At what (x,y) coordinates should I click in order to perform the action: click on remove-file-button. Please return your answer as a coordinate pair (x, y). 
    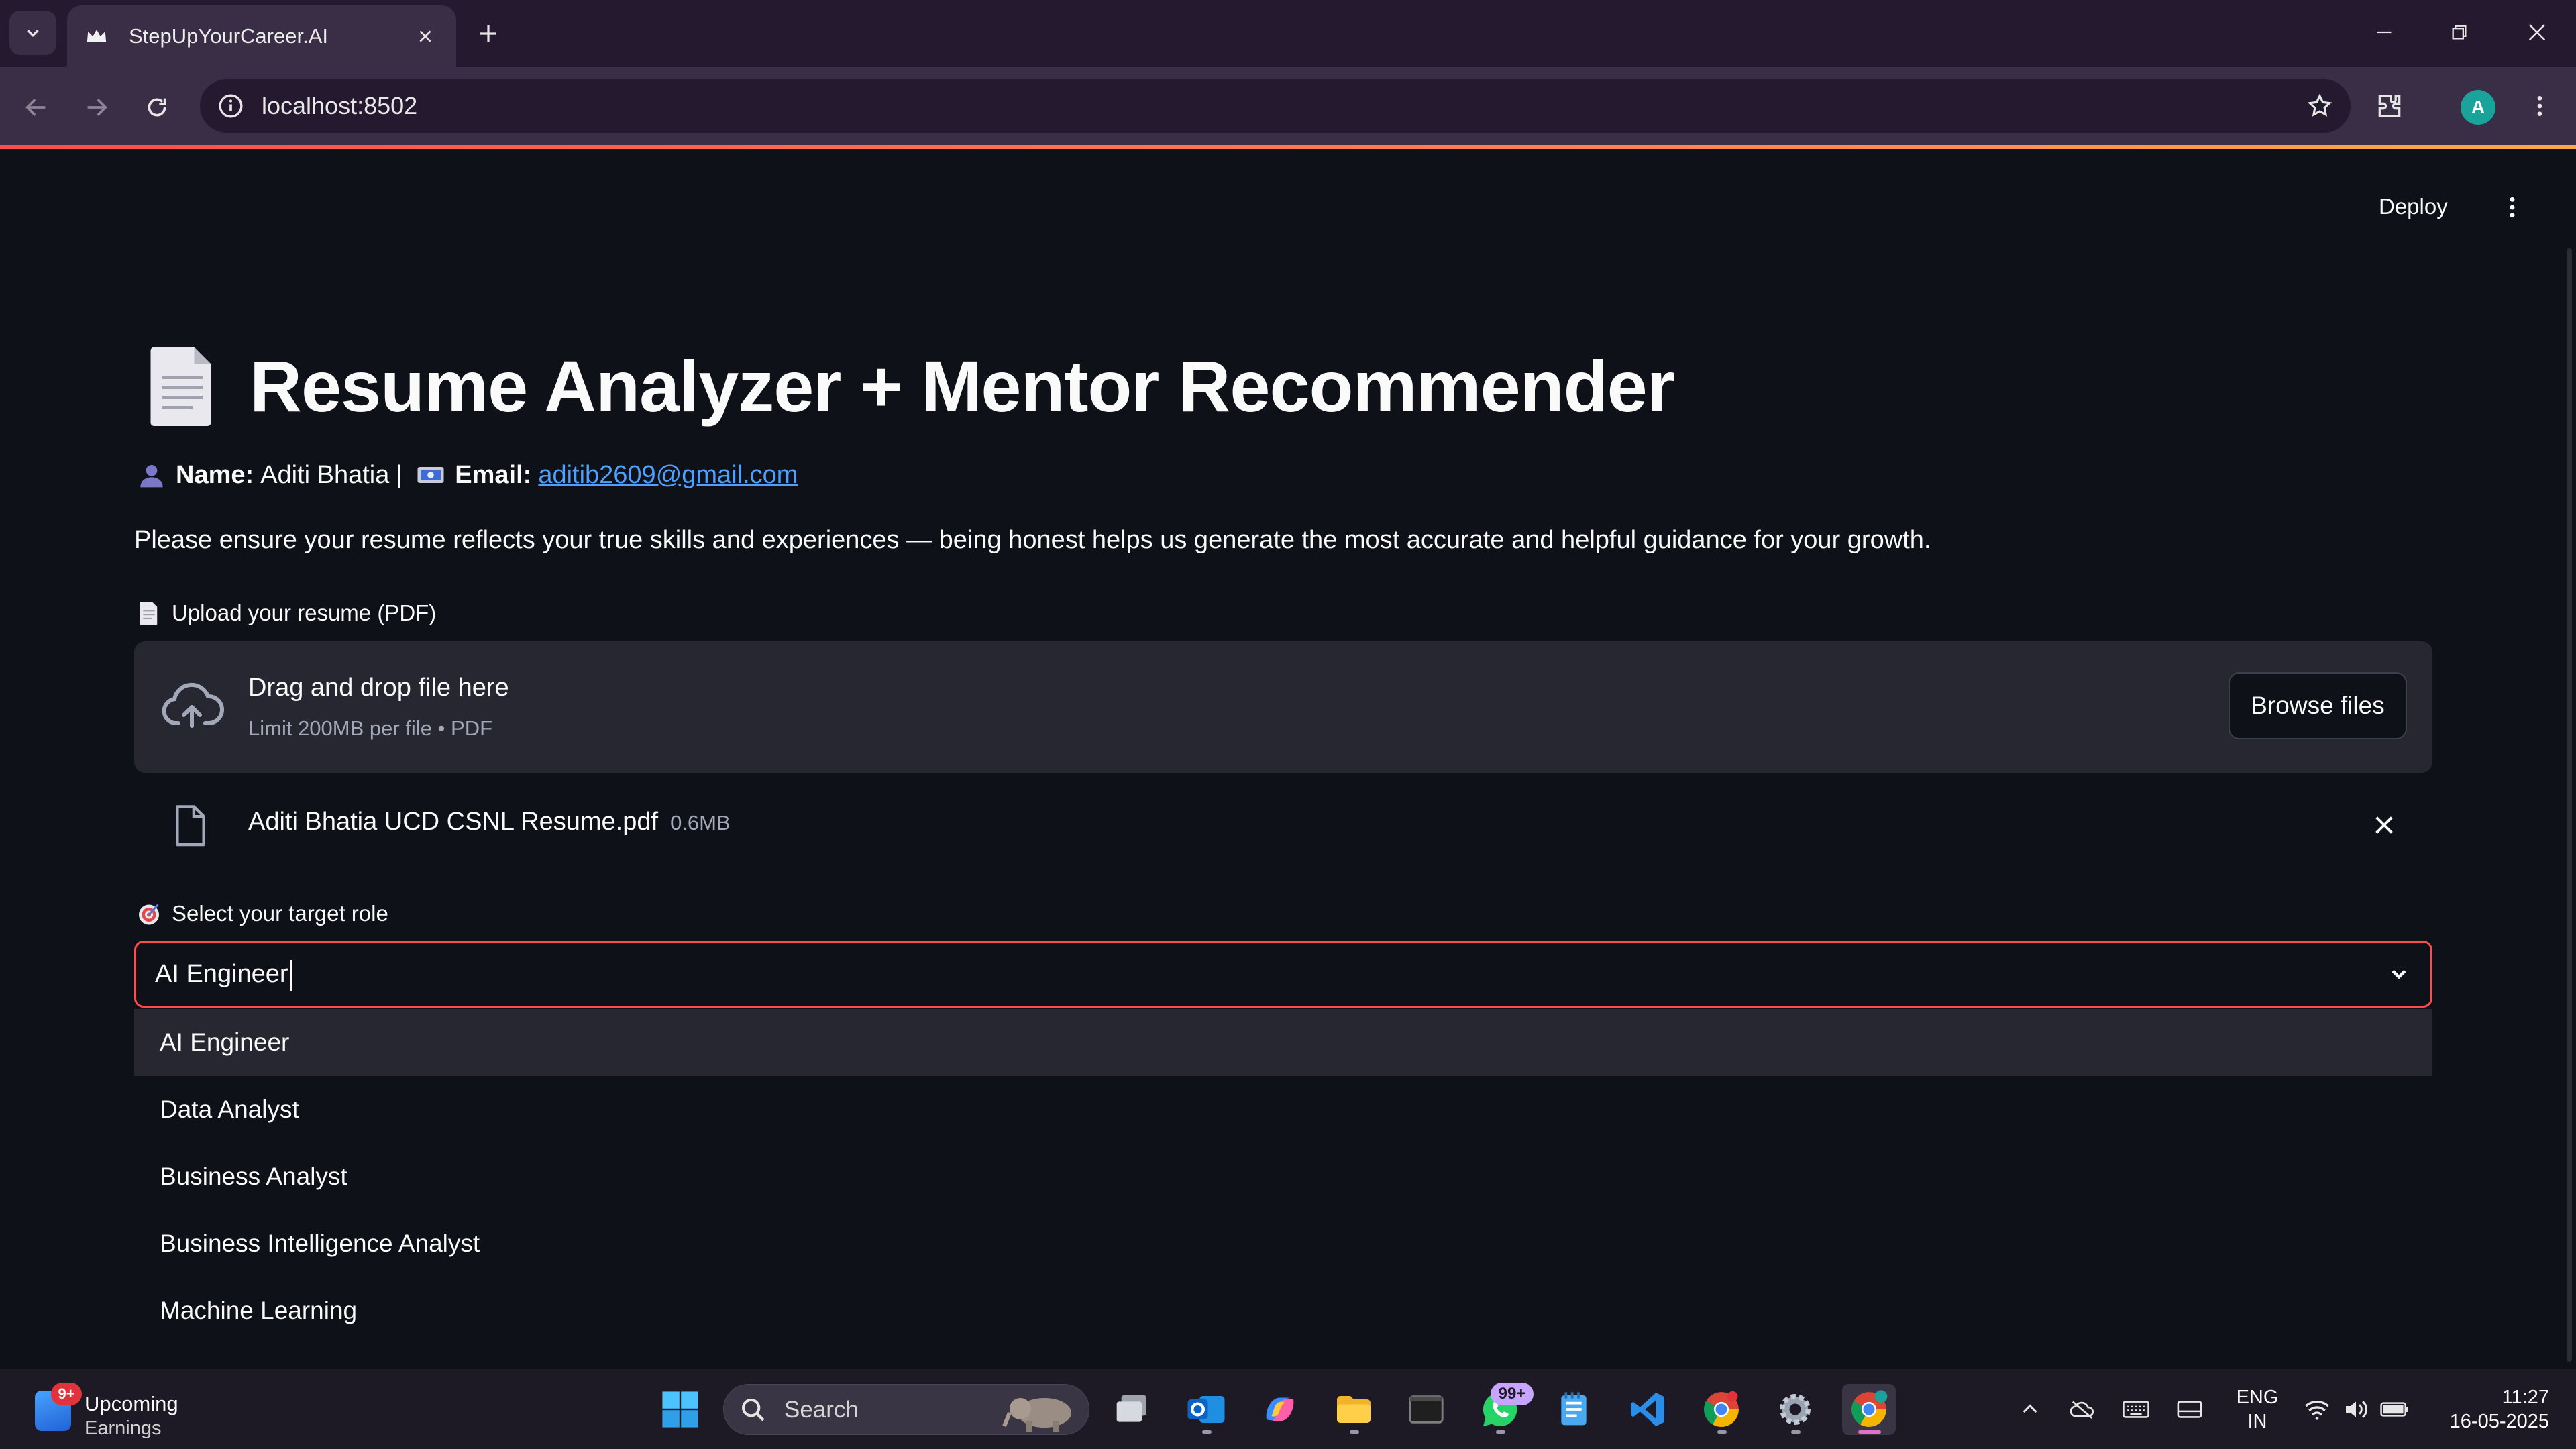
    Looking at the image, I should click on (2384, 825).